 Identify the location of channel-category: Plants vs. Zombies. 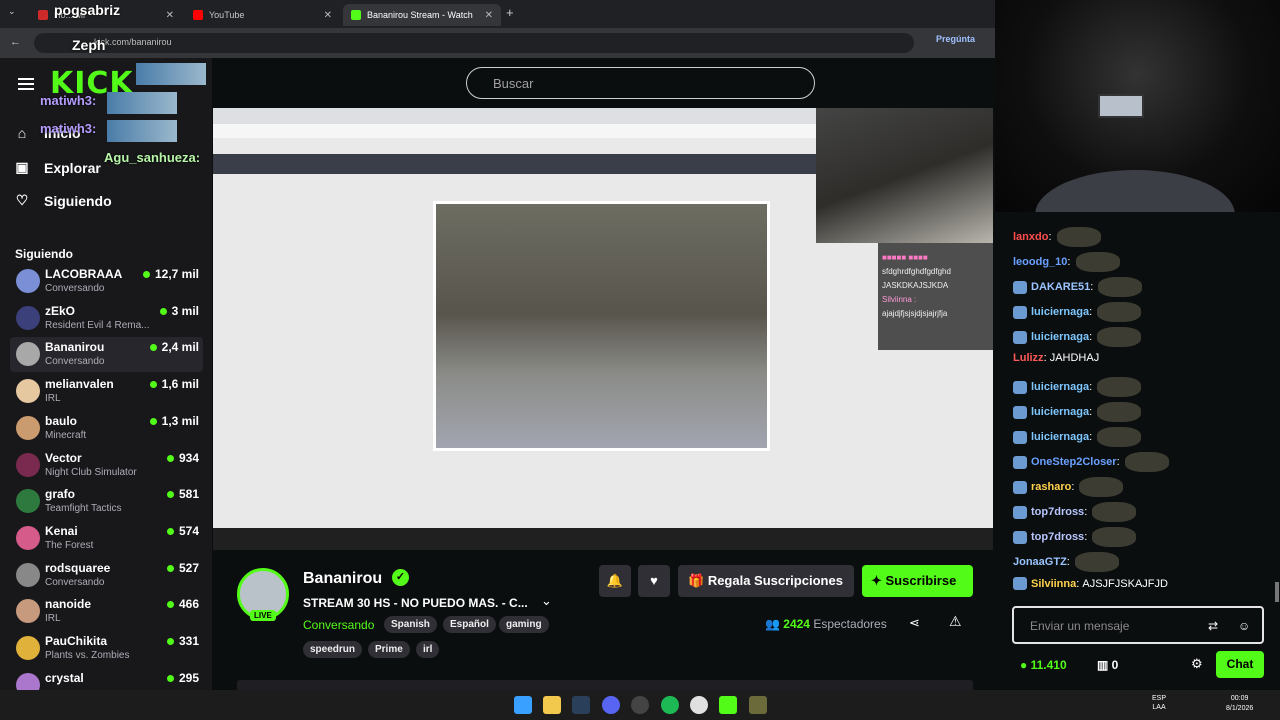
(87, 655).